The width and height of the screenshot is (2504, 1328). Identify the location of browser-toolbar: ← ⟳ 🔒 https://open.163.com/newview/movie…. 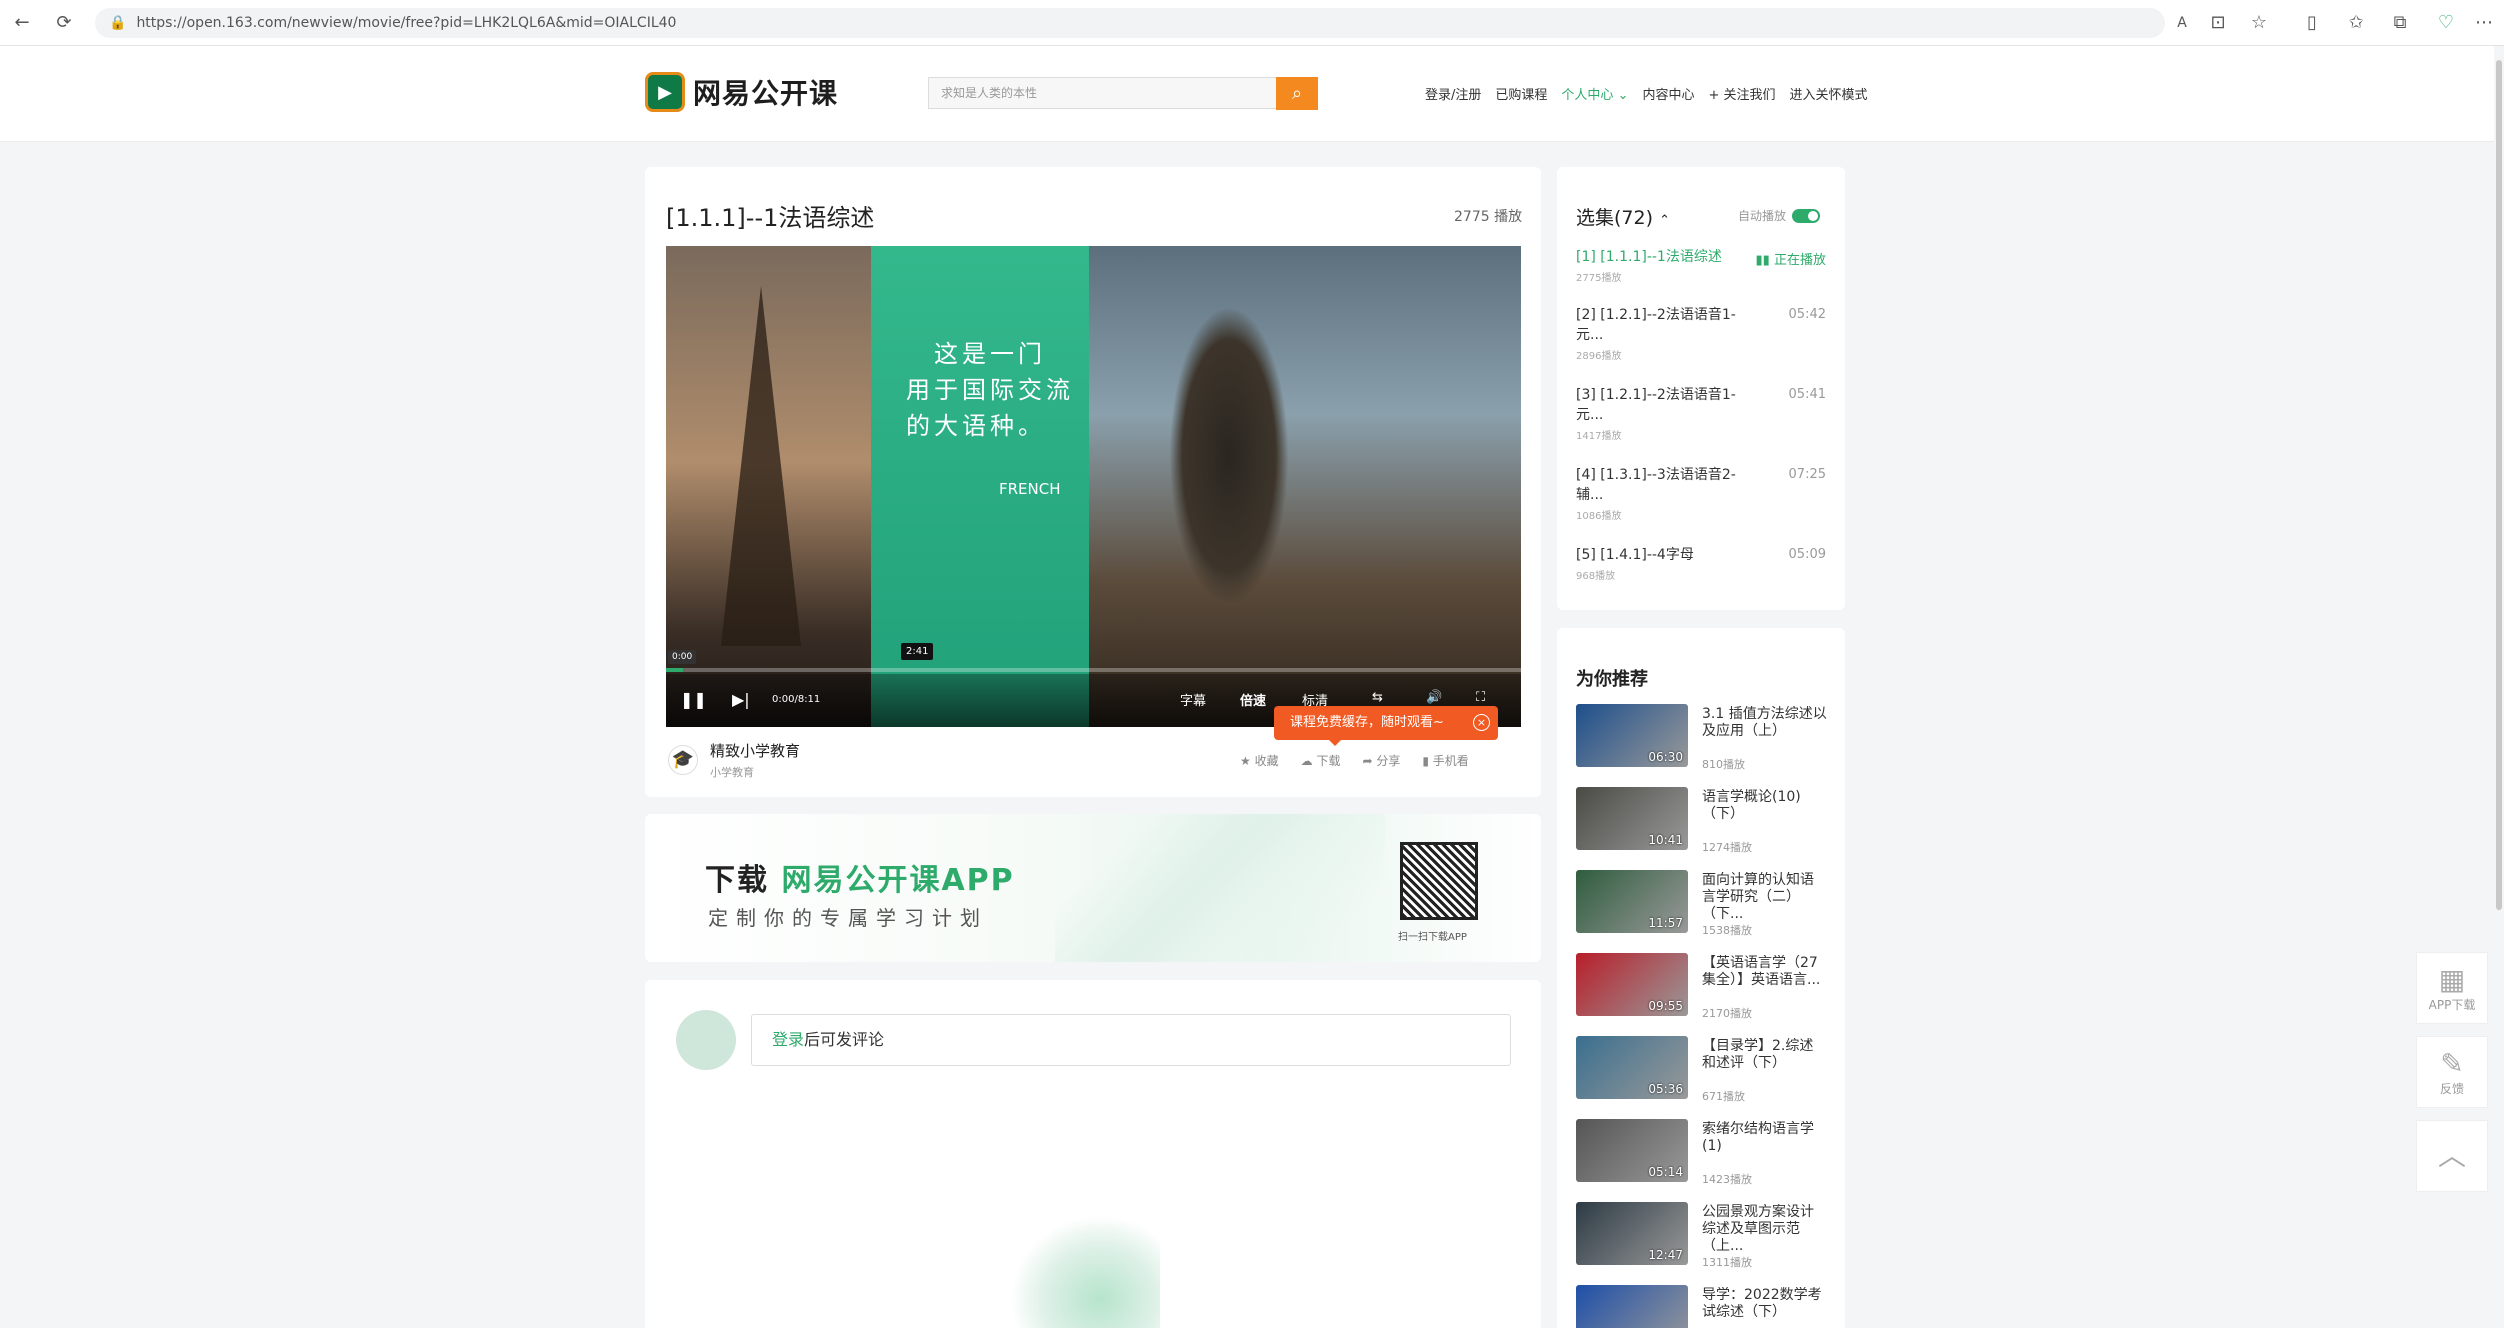
(1252, 23).